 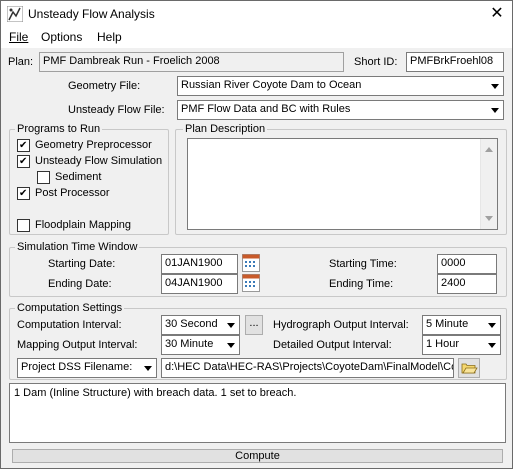 I want to click on short-id-field: PMFBrkFroehl08, so click(x=455, y=62).